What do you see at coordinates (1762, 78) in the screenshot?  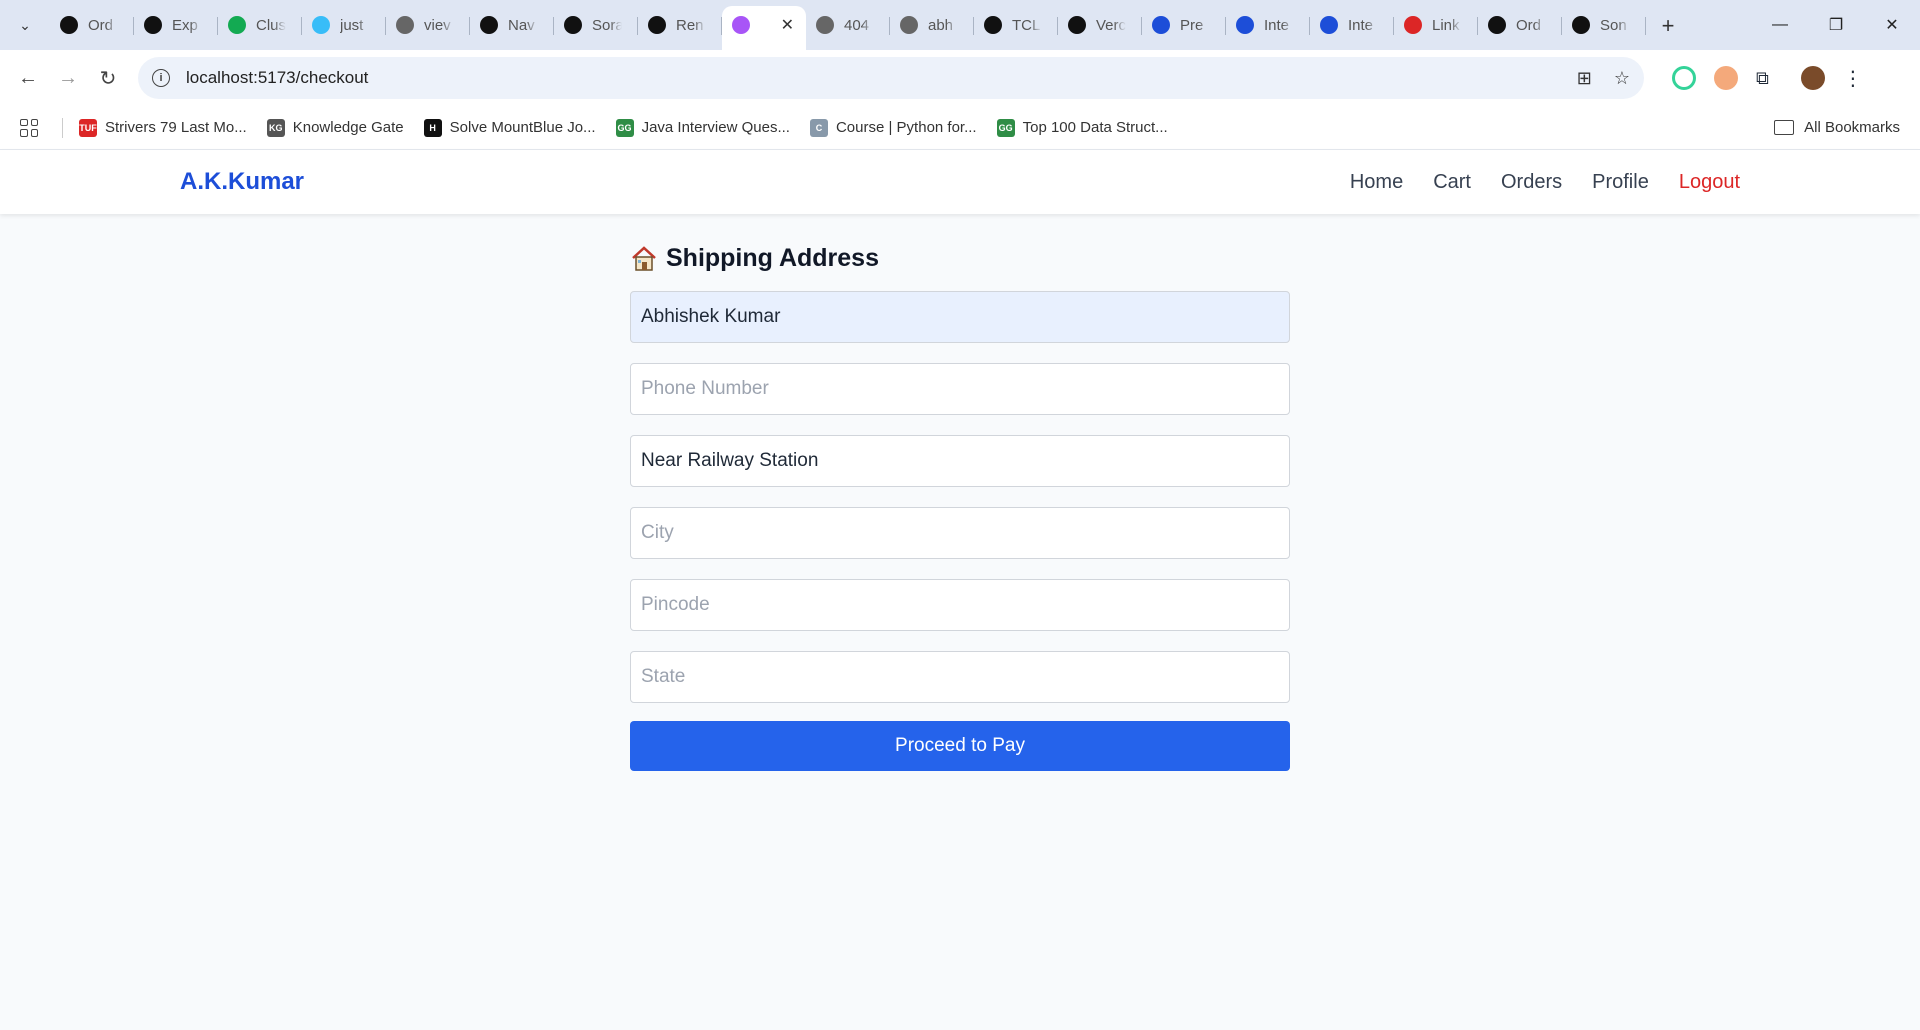 I see `extensions-puzzle-icon: ⧉` at bounding box center [1762, 78].